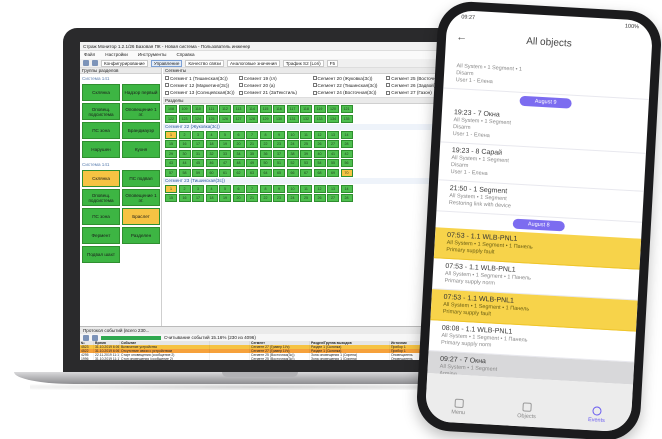 This screenshot has width=662, height=439. I want to click on zone-tile: 50, so click(265, 163).